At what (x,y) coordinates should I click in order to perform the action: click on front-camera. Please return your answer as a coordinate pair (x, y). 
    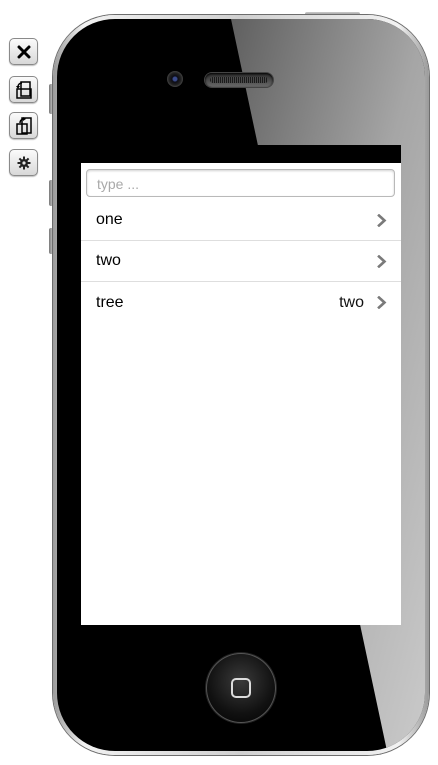
    Looking at the image, I should click on (175, 79).